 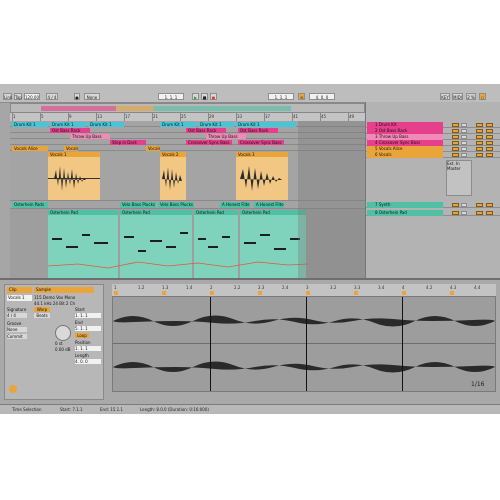 I want to click on warp-mode-select: Beats, so click(x=42, y=315).